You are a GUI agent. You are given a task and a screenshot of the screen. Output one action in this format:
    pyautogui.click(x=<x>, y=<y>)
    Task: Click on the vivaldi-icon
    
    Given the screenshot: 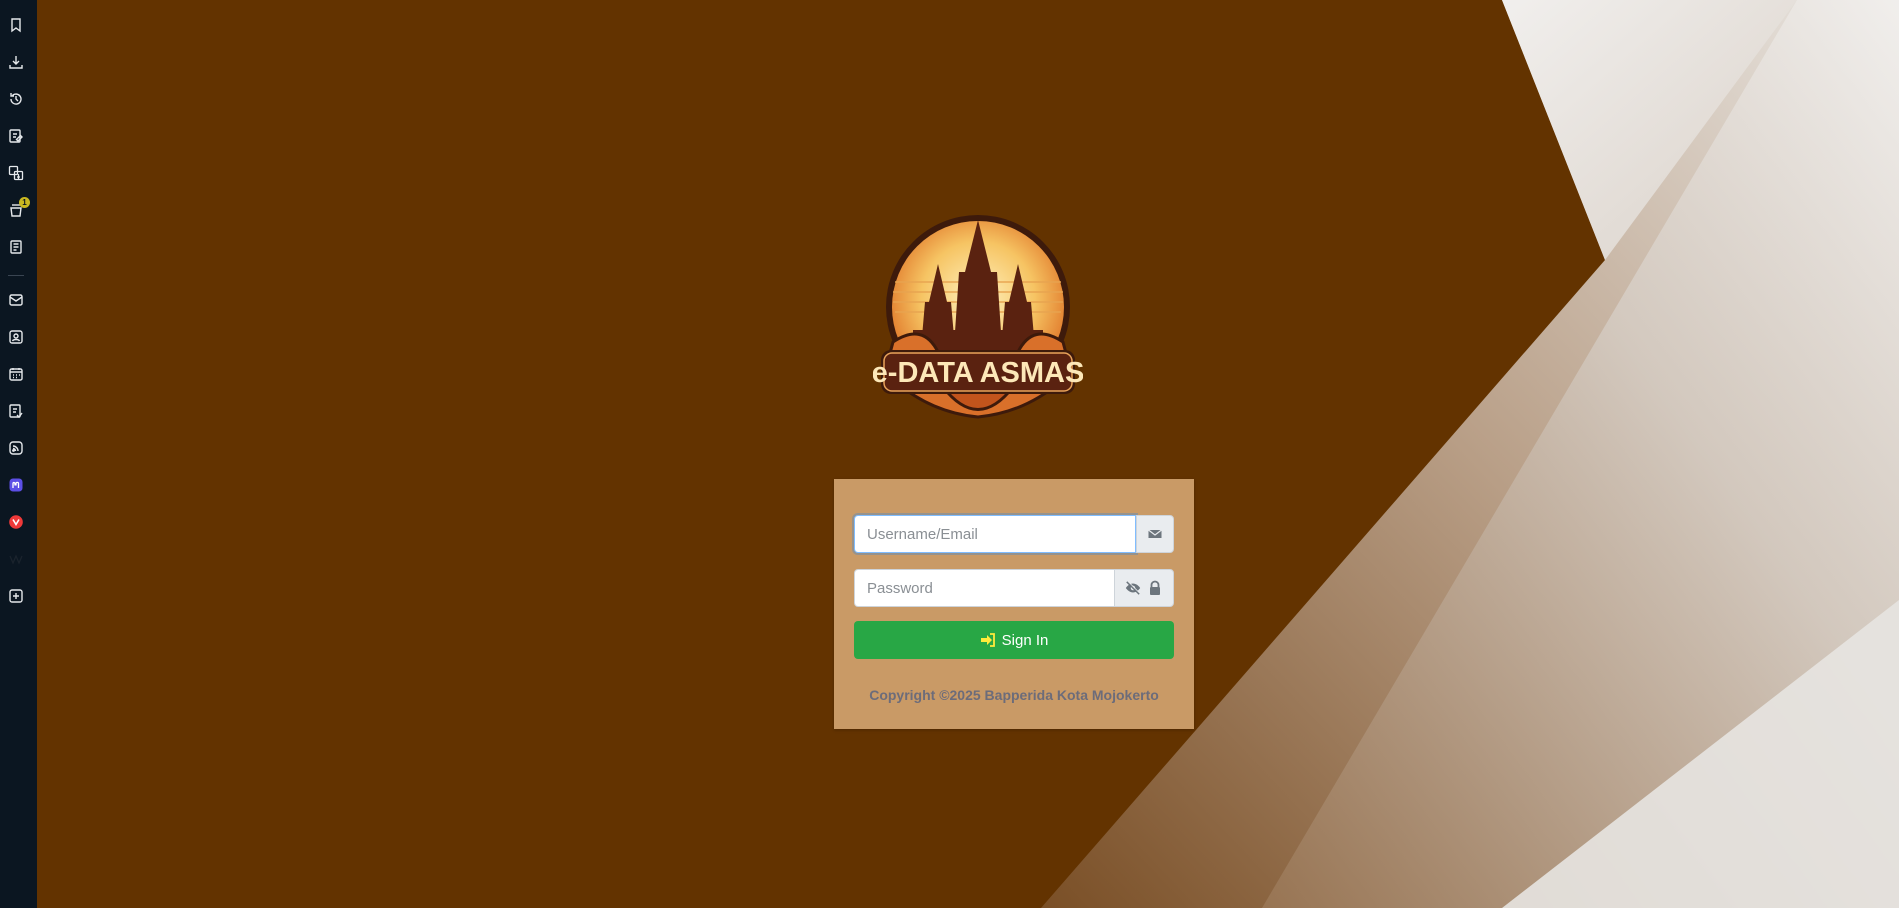 What is the action you would take?
    pyautogui.click(x=16, y=522)
    